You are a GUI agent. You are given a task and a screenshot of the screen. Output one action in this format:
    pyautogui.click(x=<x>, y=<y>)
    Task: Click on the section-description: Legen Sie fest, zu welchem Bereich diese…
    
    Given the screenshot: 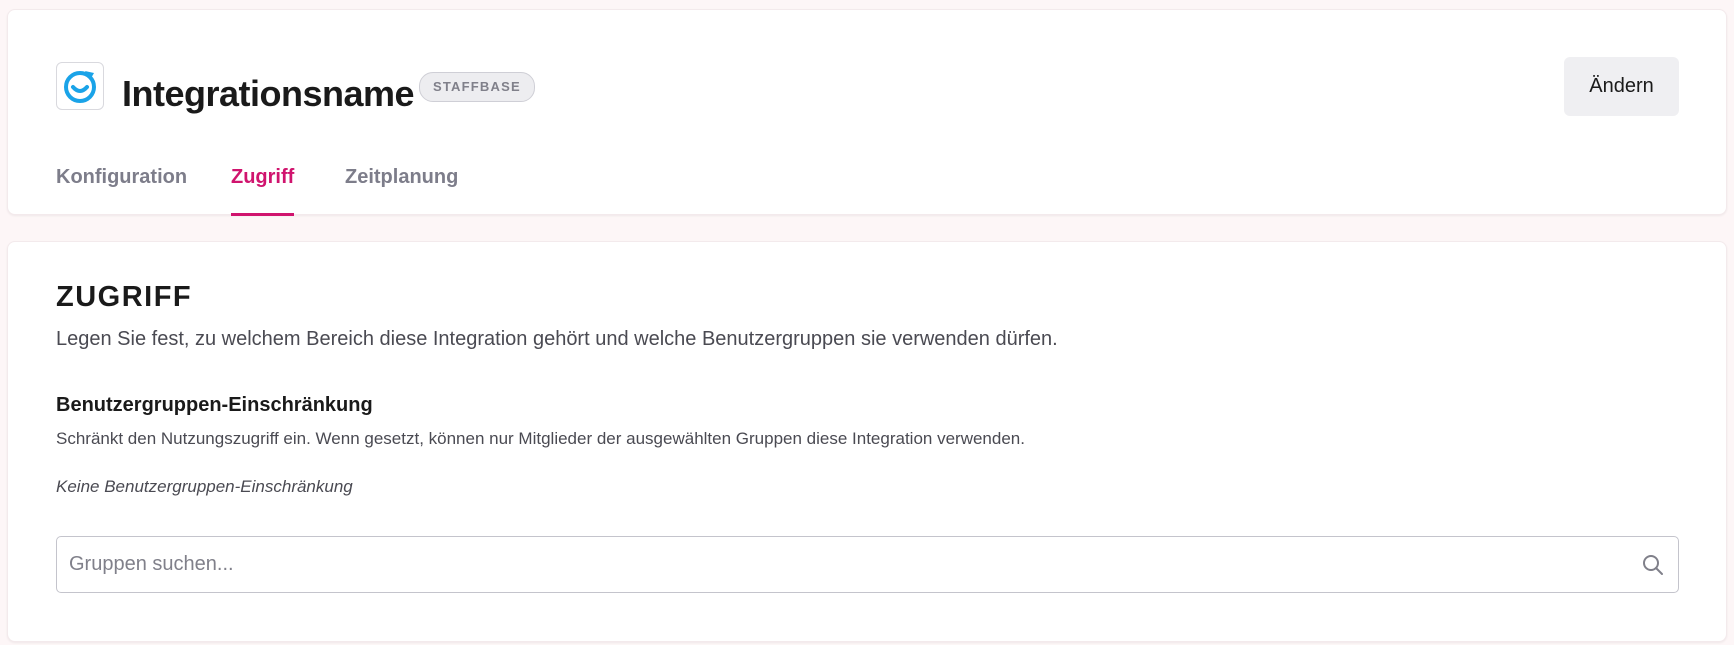 What is the action you would take?
    pyautogui.click(x=557, y=339)
    